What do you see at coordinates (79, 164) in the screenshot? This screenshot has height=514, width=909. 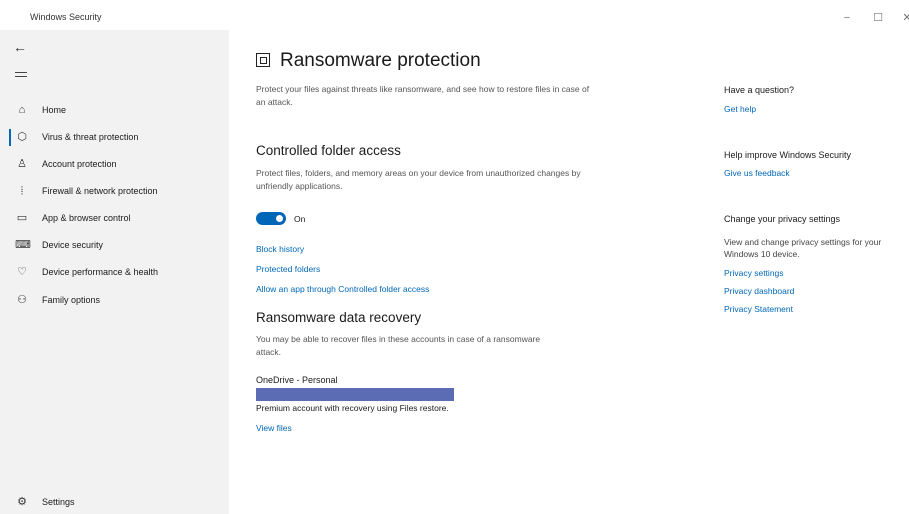 I see `sidebar-item-label: Account protection` at bounding box center [79, 164].